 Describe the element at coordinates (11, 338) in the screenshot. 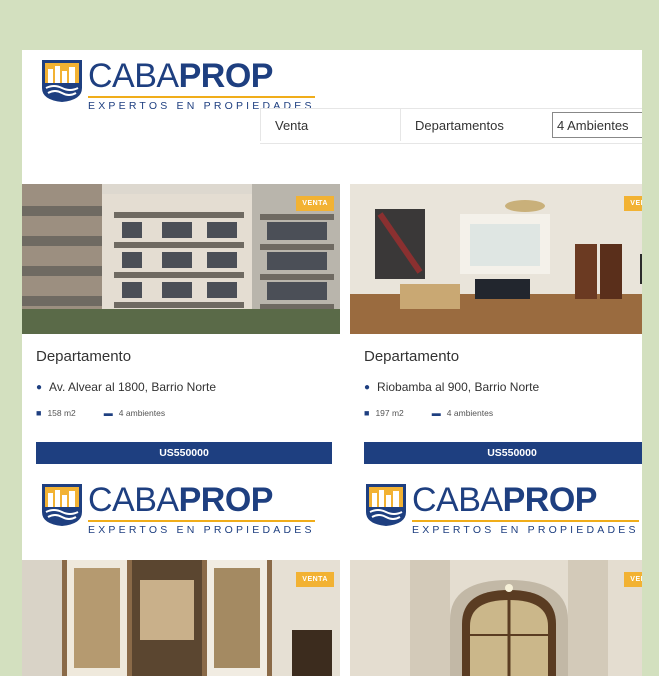

I see `background-frame-left` at that location.